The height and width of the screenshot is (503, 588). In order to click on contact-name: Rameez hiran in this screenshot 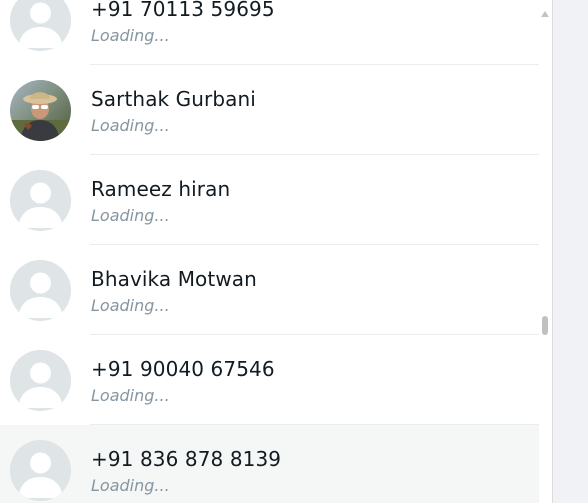, I will do `click(161, 189)`.